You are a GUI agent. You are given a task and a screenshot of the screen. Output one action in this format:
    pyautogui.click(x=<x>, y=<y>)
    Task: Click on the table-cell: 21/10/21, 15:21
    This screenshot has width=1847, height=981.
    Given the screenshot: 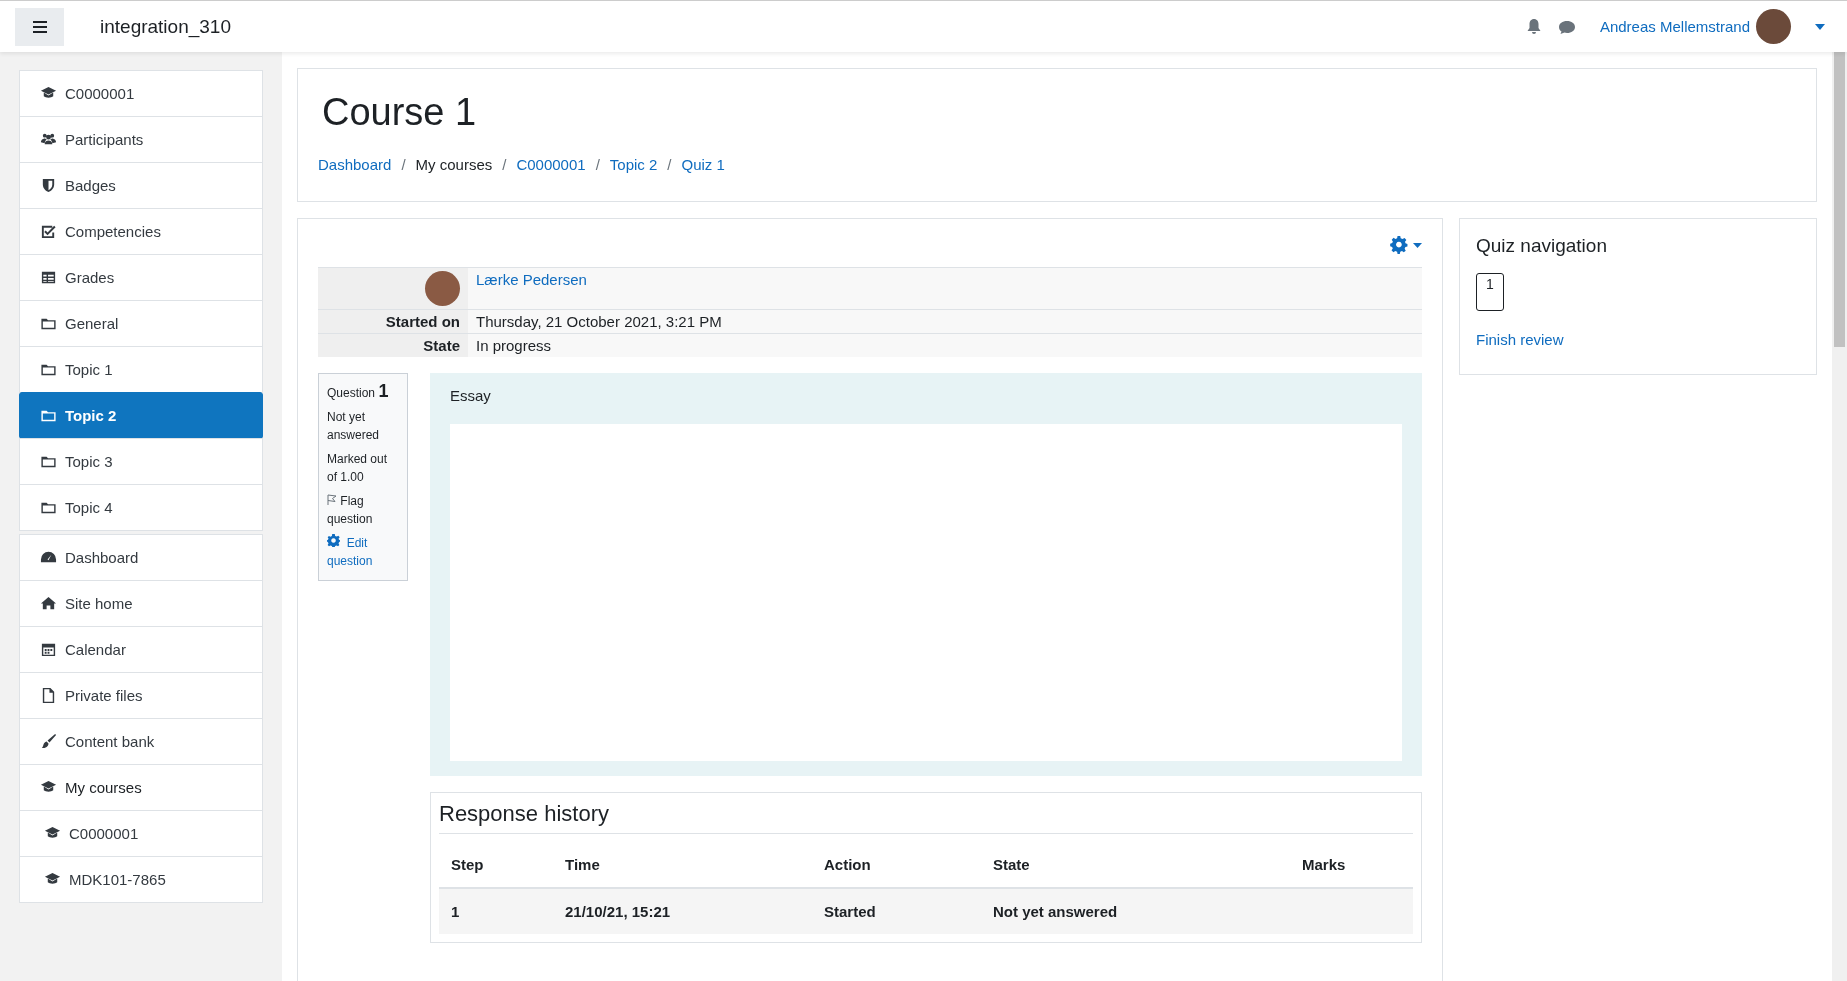 What is the action you would take?
    pyautogui.click(x=618, y=911)
    